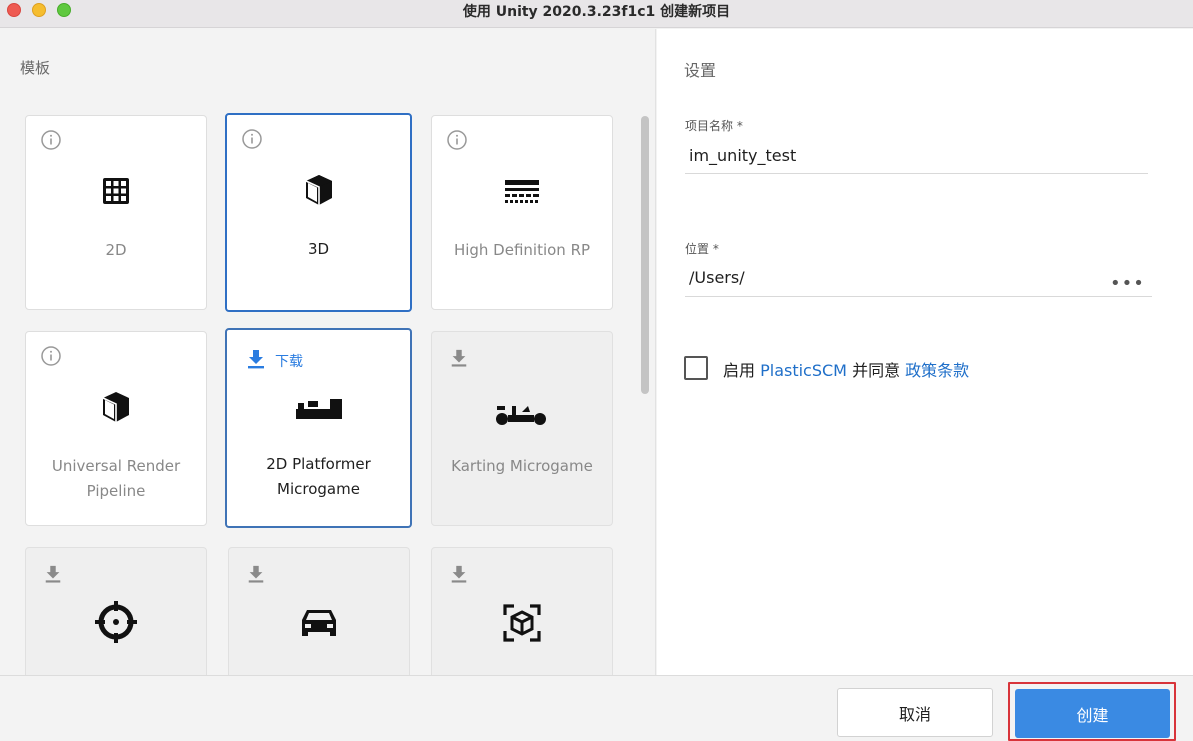 Image resolution: width=1193 pixels, height=741 pixels. Describe the element at coordinates (916, 173) in the screenshot. I see `project-name-underline` at that location.